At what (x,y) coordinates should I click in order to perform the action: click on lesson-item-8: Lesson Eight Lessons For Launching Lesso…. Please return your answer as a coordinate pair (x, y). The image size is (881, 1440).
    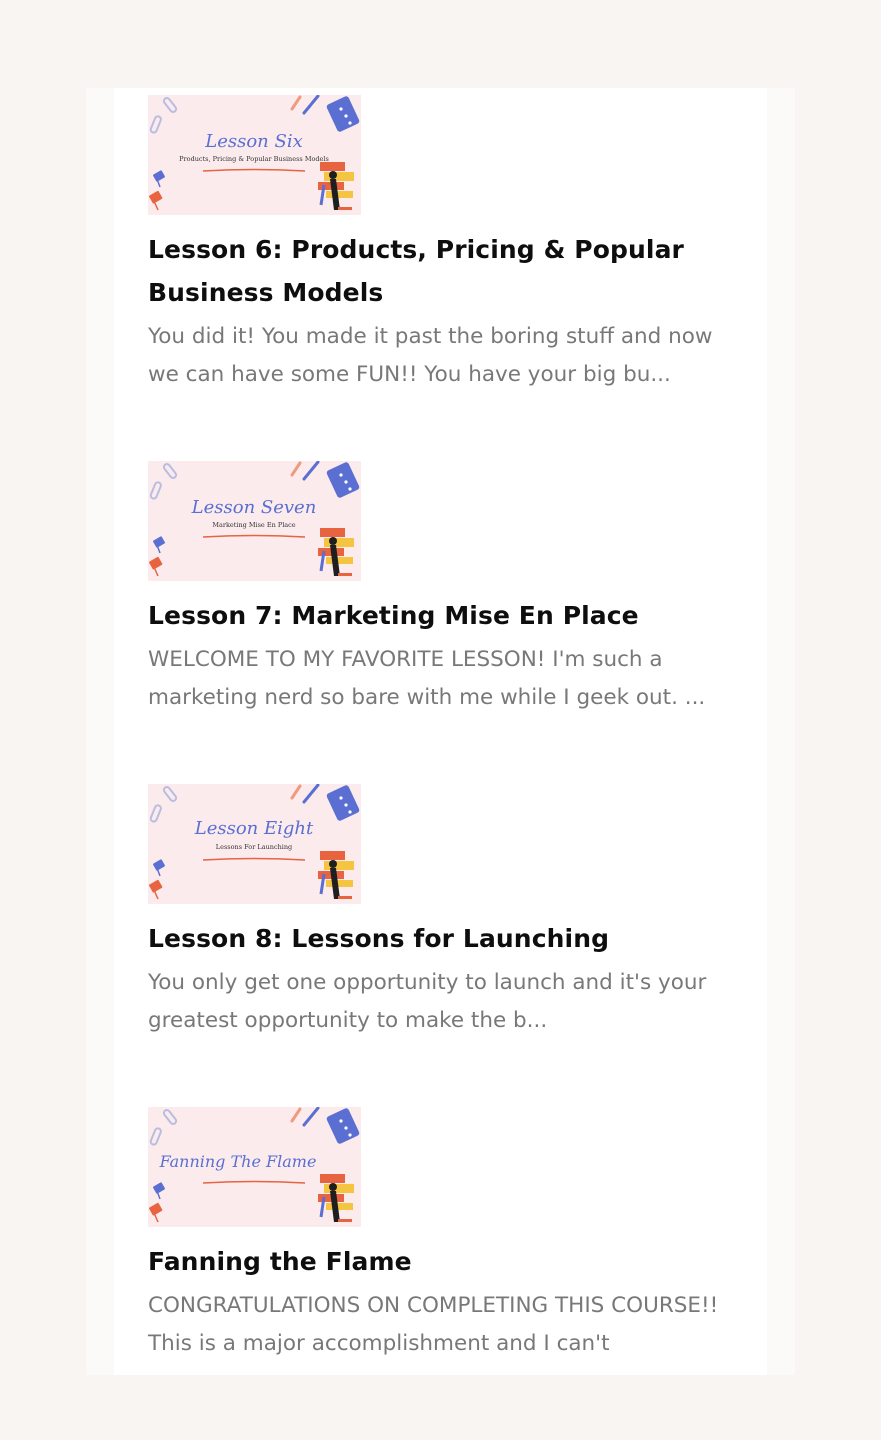
    Looking at the image, I should click on (448, 911).